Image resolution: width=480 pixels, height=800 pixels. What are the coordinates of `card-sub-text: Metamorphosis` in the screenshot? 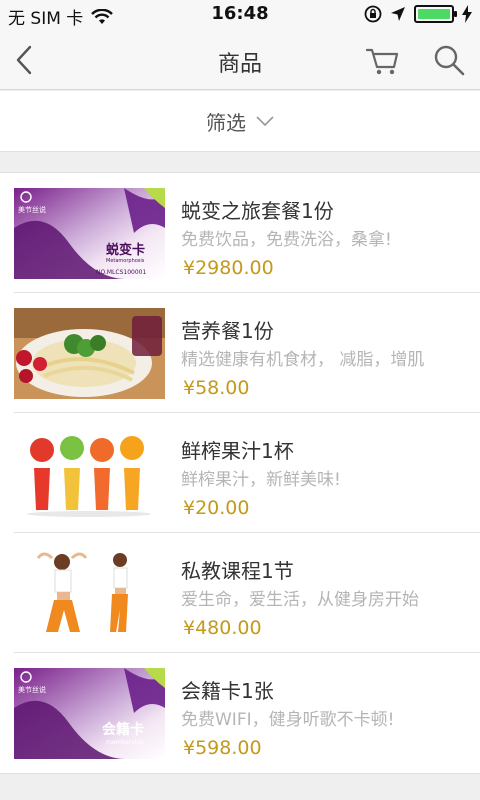 It's located at (125, 261).